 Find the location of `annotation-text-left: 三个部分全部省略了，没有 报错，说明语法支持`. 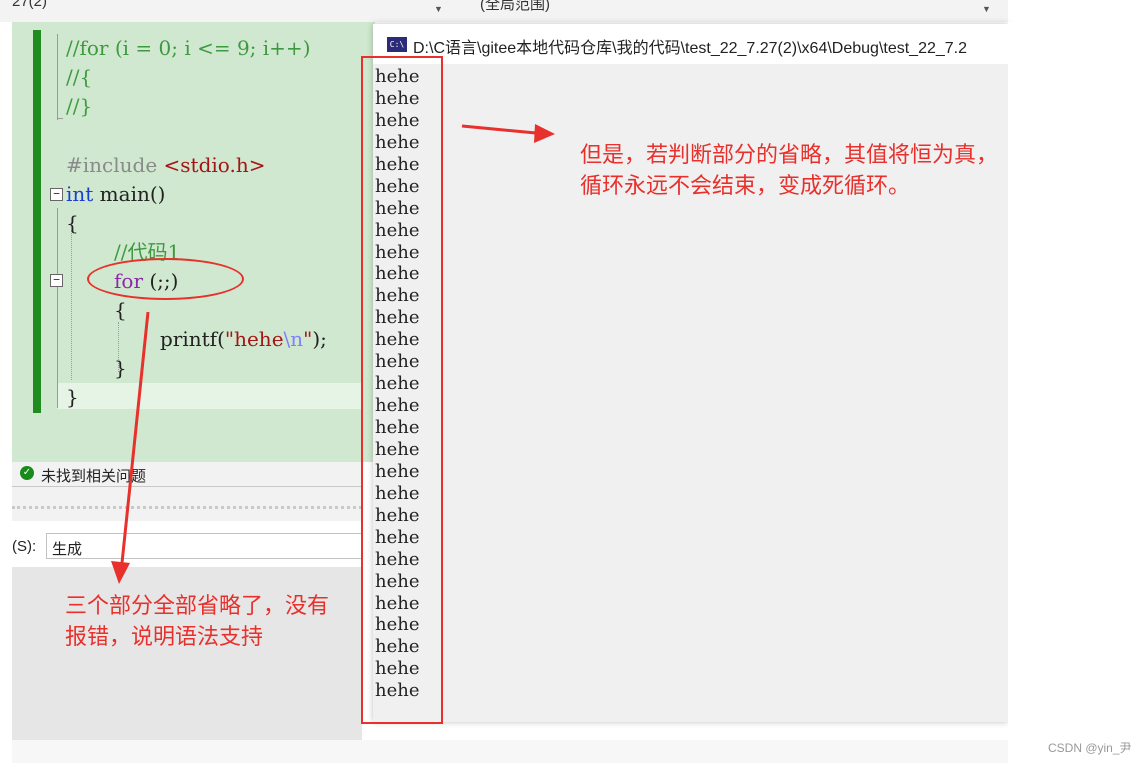

annotation-text-left: 三个部分全部省略了，没有 报错，说明语法支持 is located at coordinates (215, 621).